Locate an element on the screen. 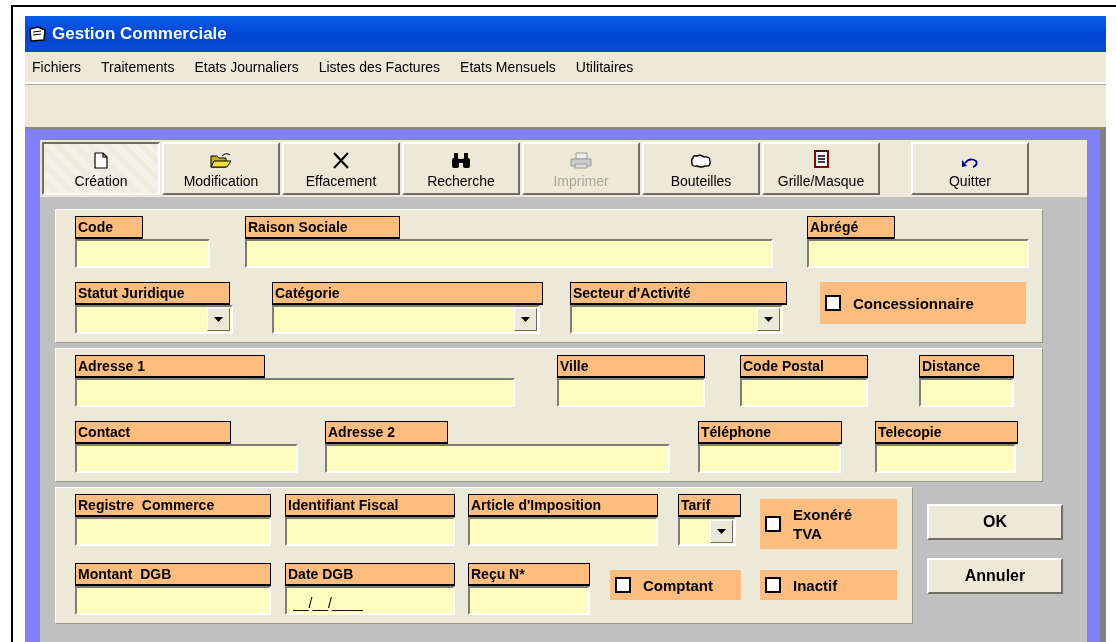 The height and width of the screenshot is (642, 1116). field-label: Ville is located at coordinates (631, 366).